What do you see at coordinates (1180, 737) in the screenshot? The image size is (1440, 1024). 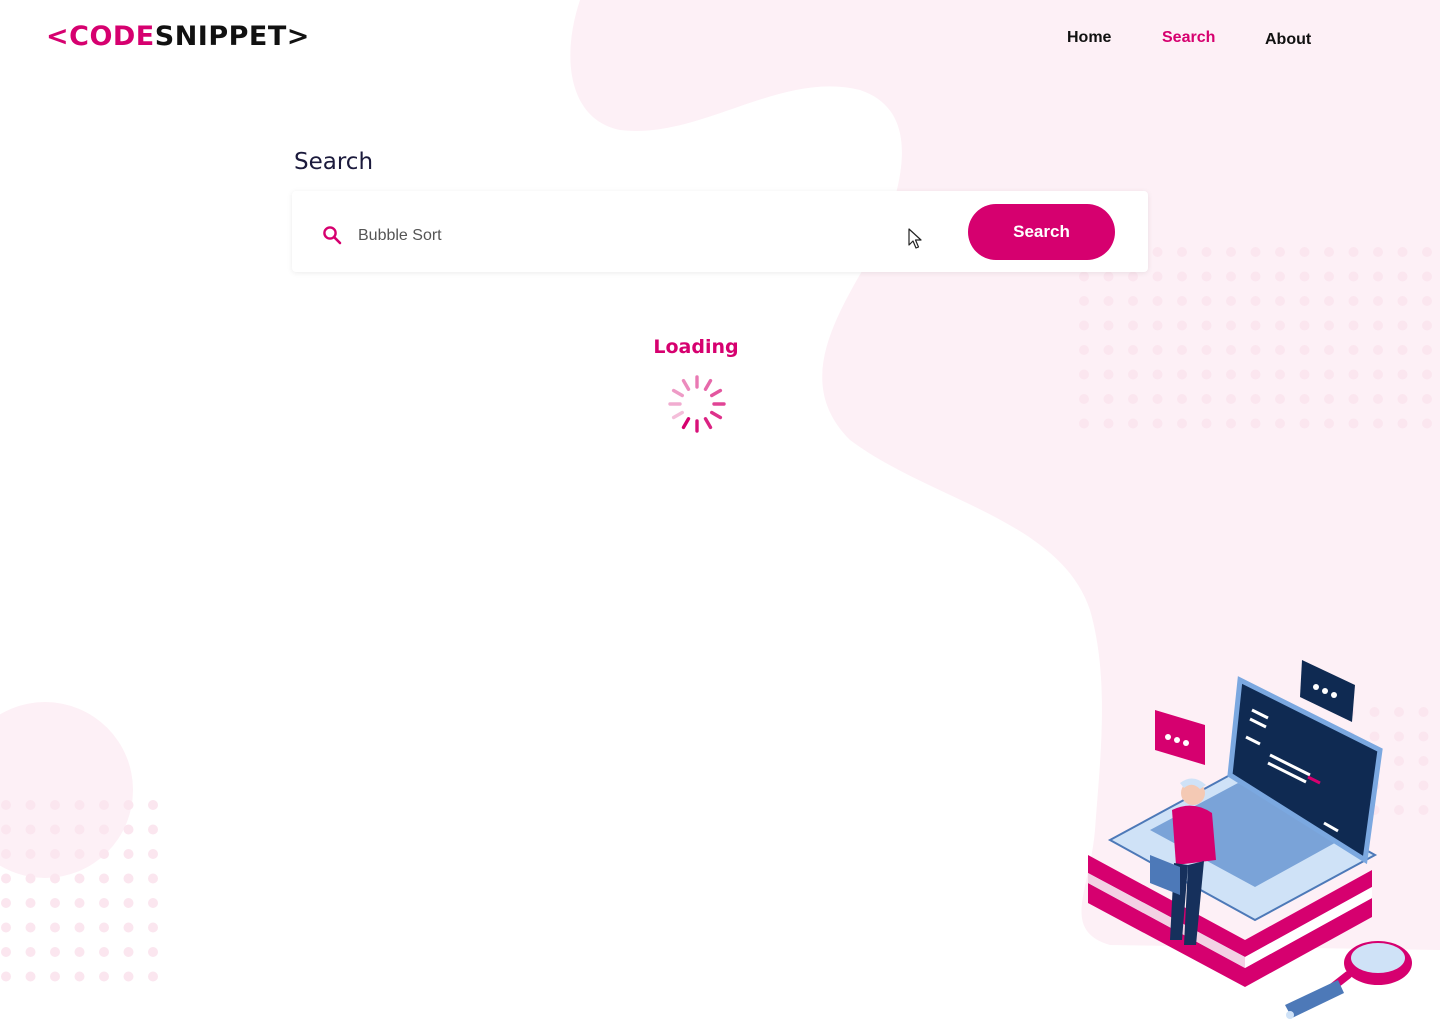 I see `chat-bubble-icon` at bounding box center [1180, 737].